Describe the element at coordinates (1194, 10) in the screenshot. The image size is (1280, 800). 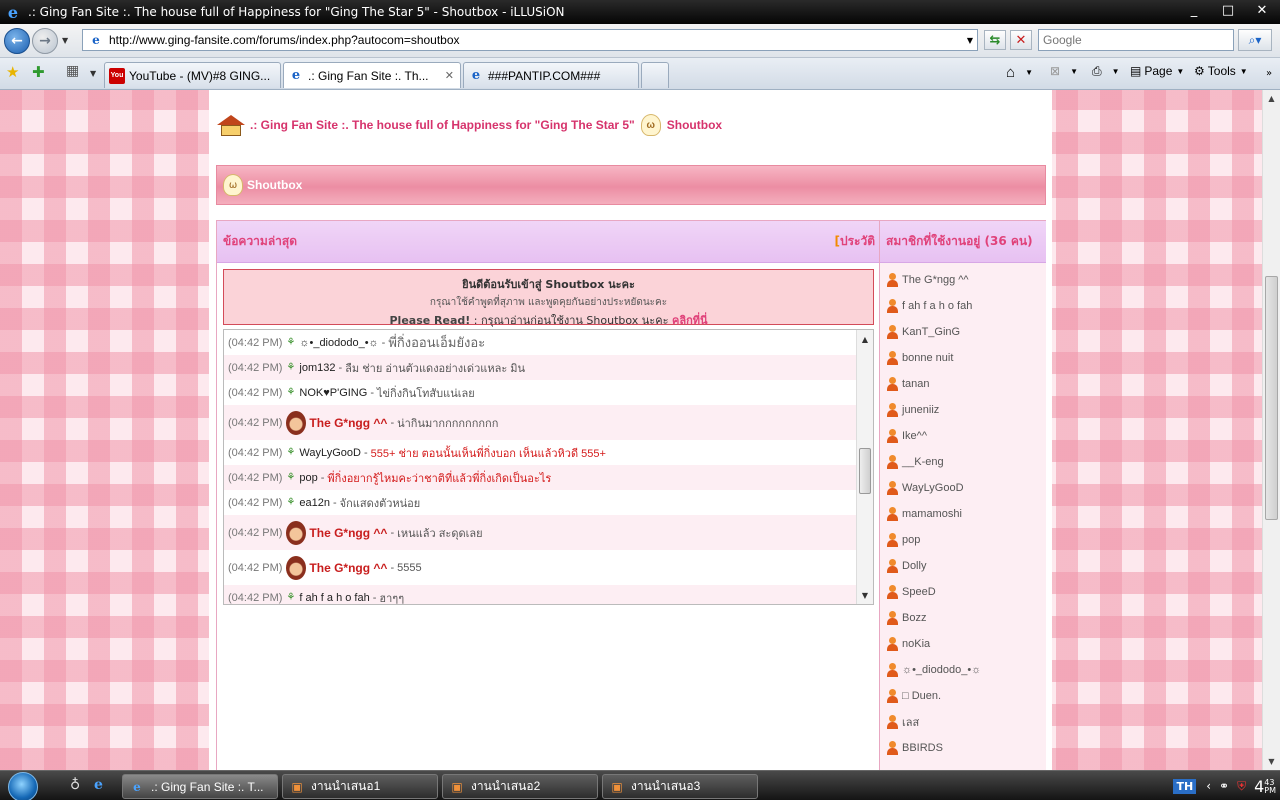
I see `minimize-button: _` at that location.